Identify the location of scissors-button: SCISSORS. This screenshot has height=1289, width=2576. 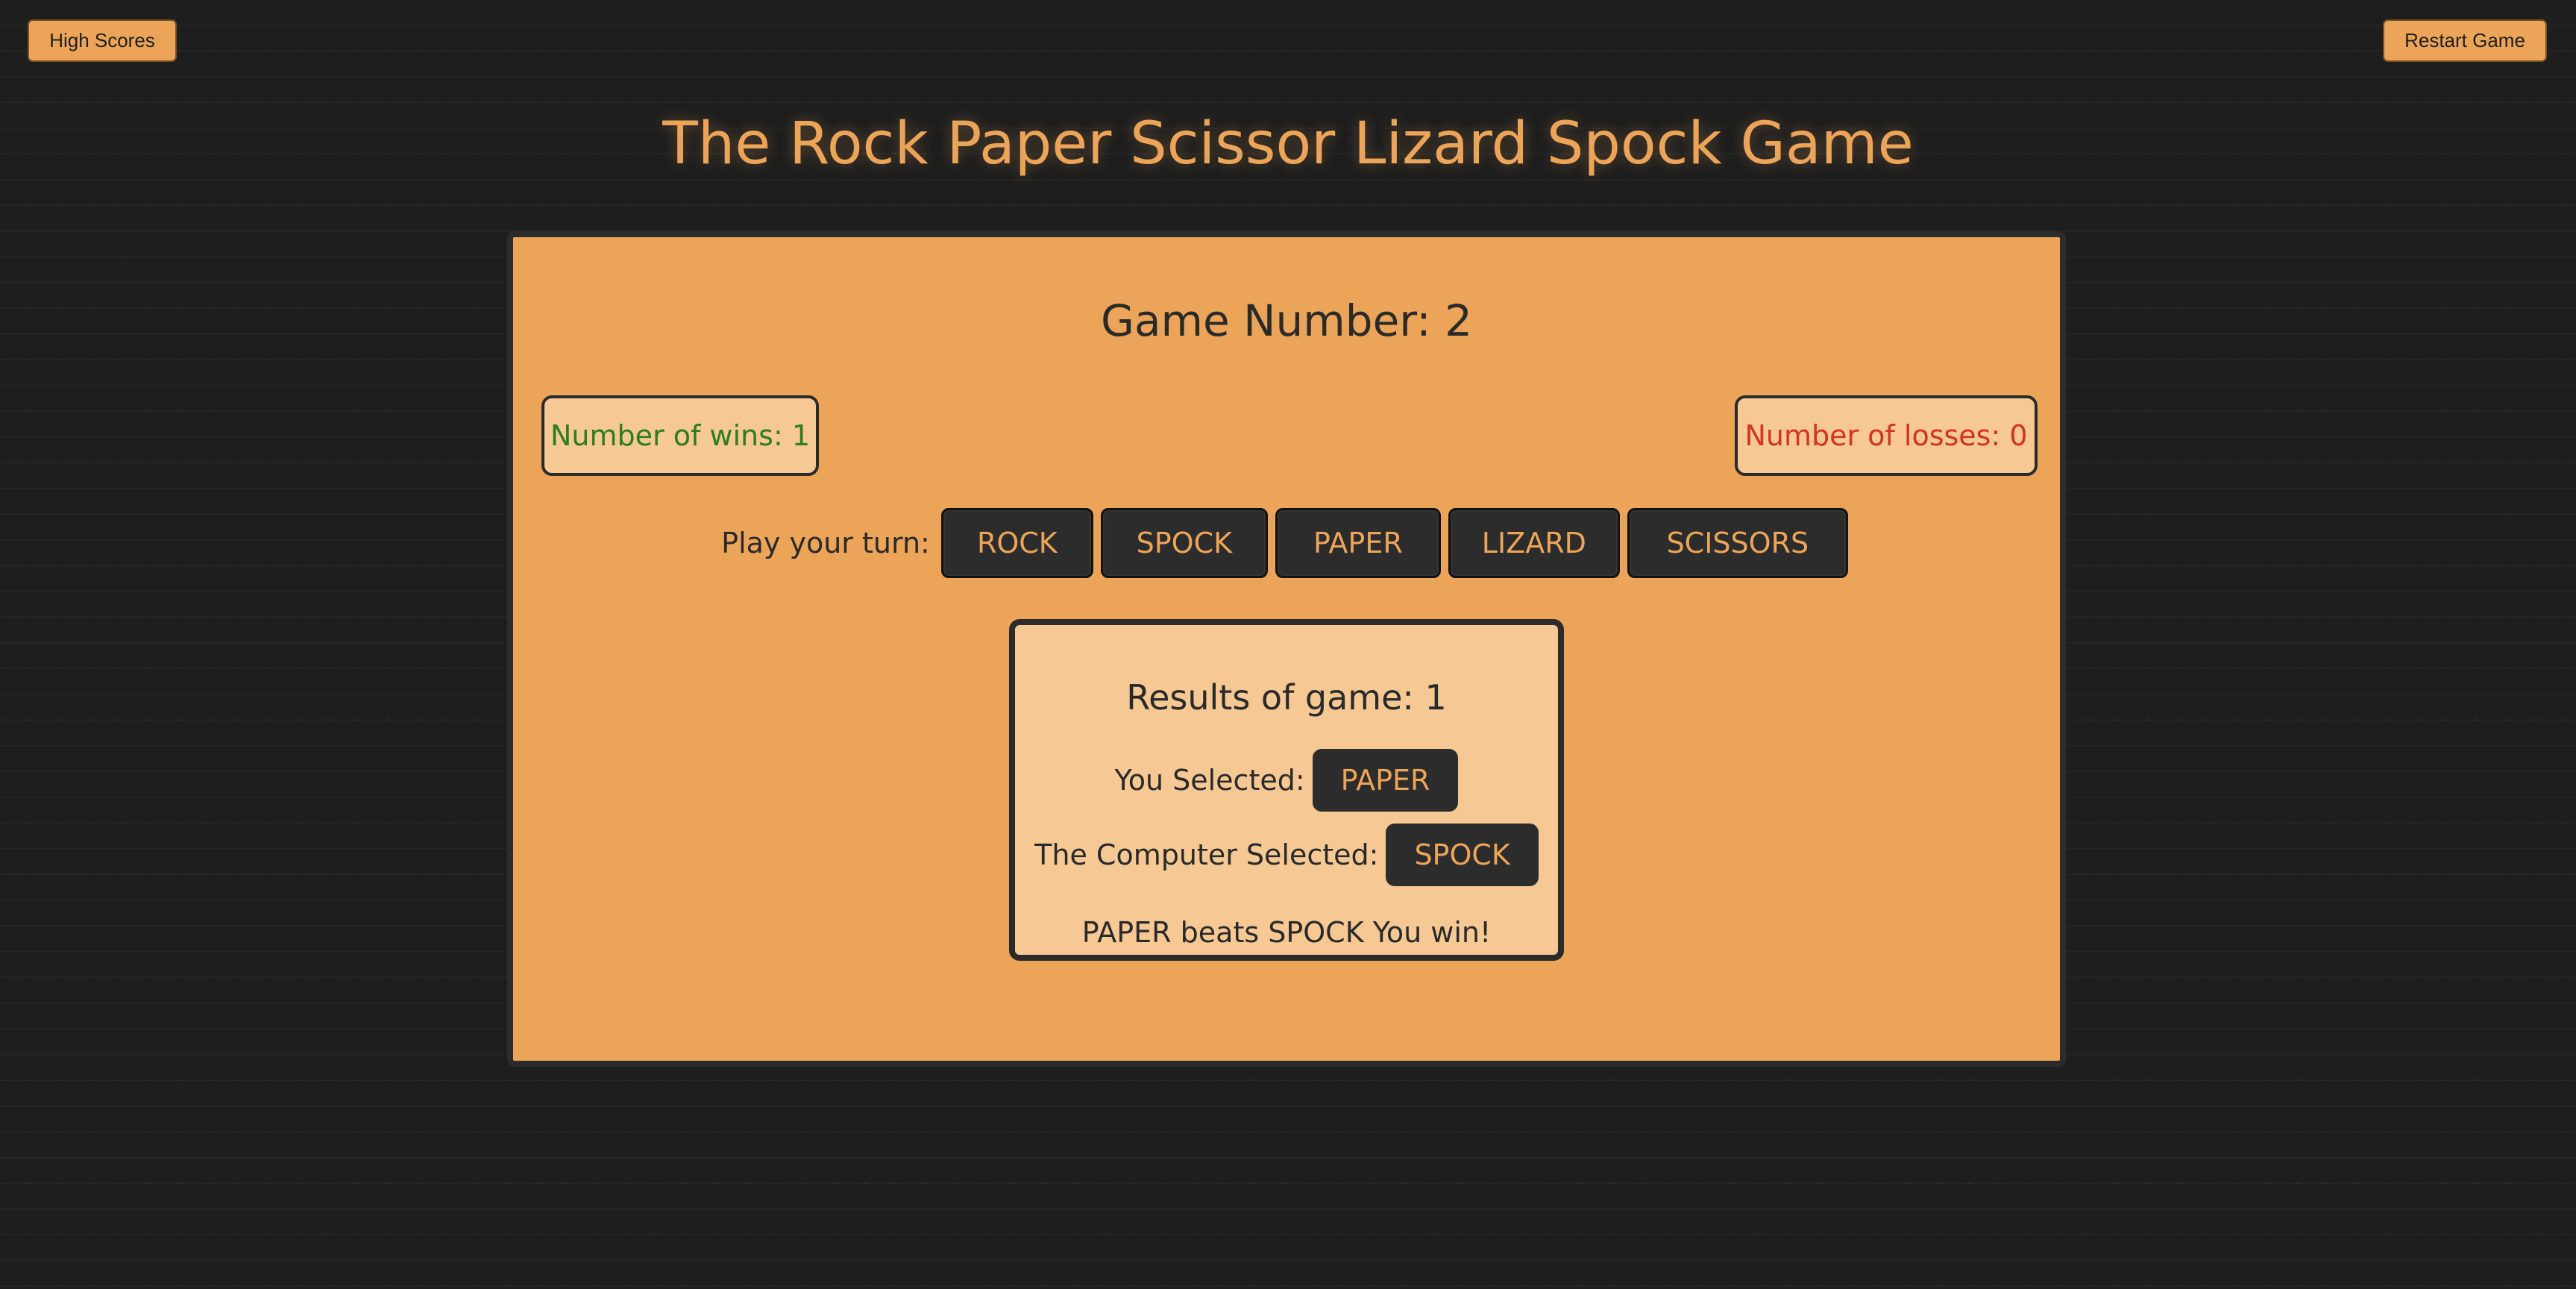
(1737, 543).